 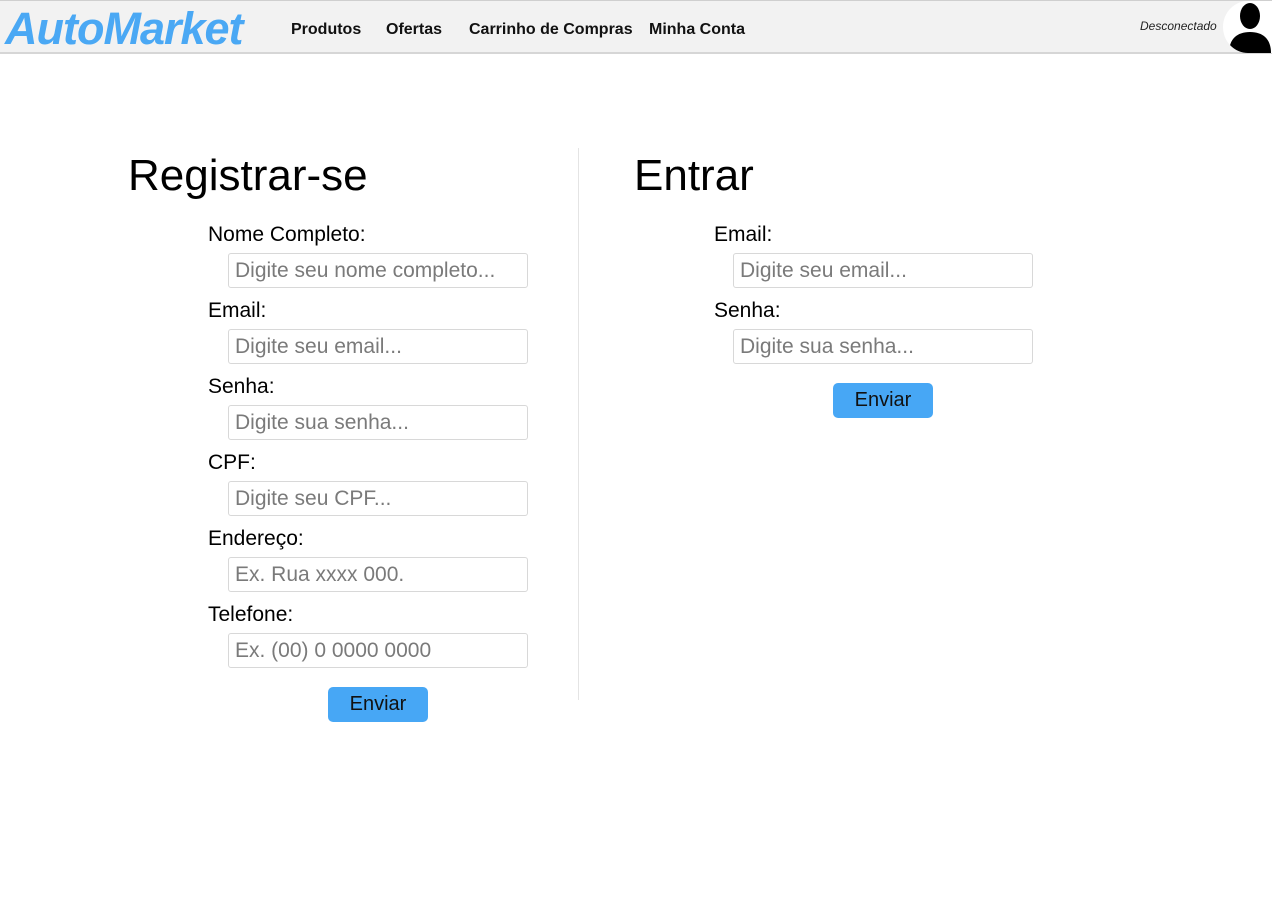 I want to click on label-register-senha: Senha:, so click(x=241, y=386).